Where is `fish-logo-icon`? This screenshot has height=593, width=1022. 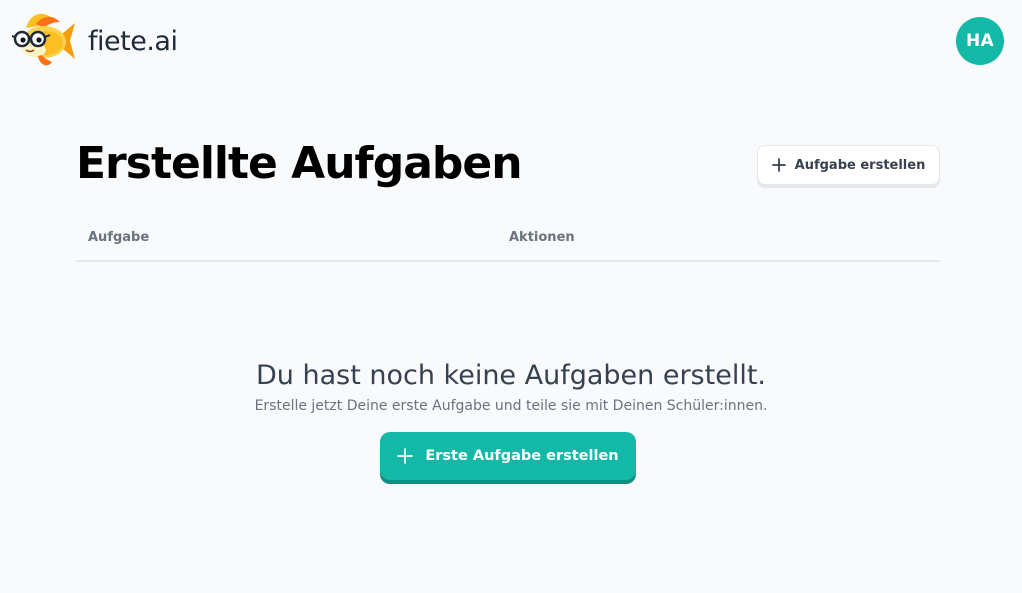
fish-logo-icon is located at coordinates (43, 39).